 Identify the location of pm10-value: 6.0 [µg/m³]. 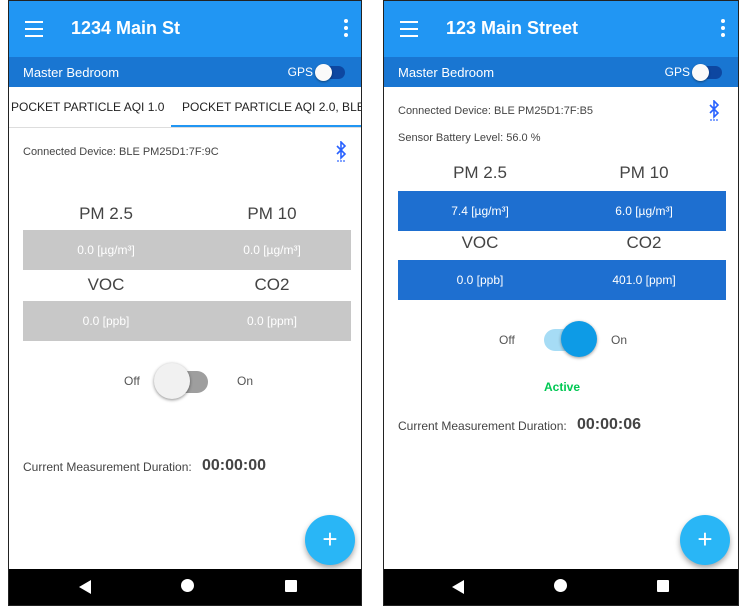
(644, 211).